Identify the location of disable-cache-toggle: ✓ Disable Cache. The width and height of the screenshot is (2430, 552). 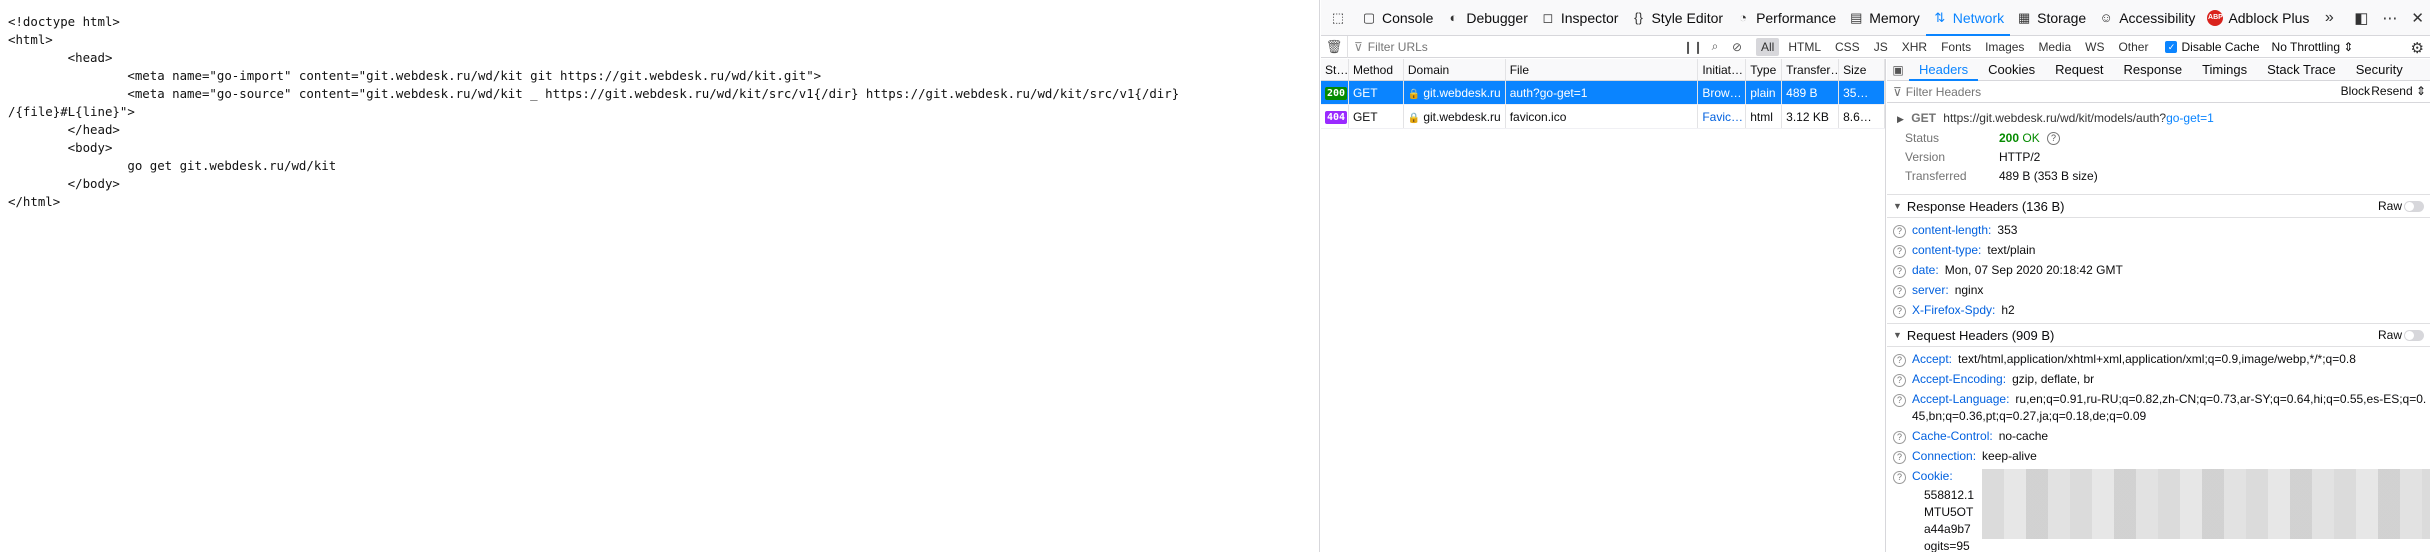
(2212, 47).